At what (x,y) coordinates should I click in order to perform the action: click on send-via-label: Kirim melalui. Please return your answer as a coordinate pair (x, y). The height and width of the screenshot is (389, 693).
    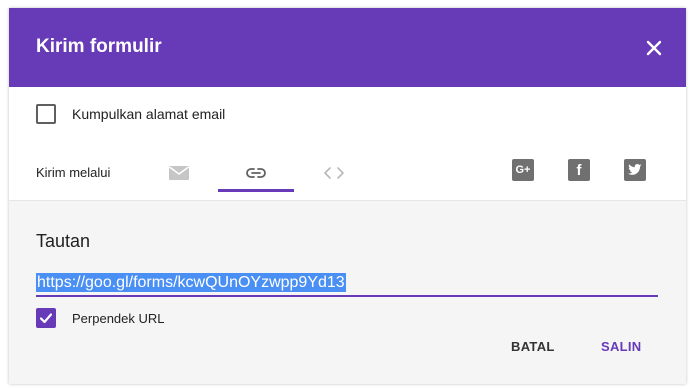
    Looking at the image, I should click on (73, 172).